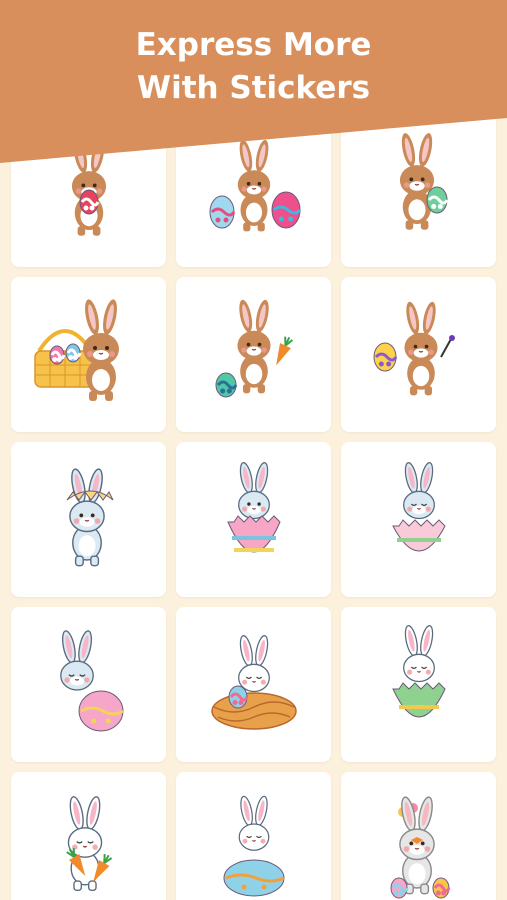 The width and height of the screenshot is (507, 900). Describe the element at coordinates (76, 349) in the screenshot. I see `brown-bunny-with-egg-basket-icon` at that location.